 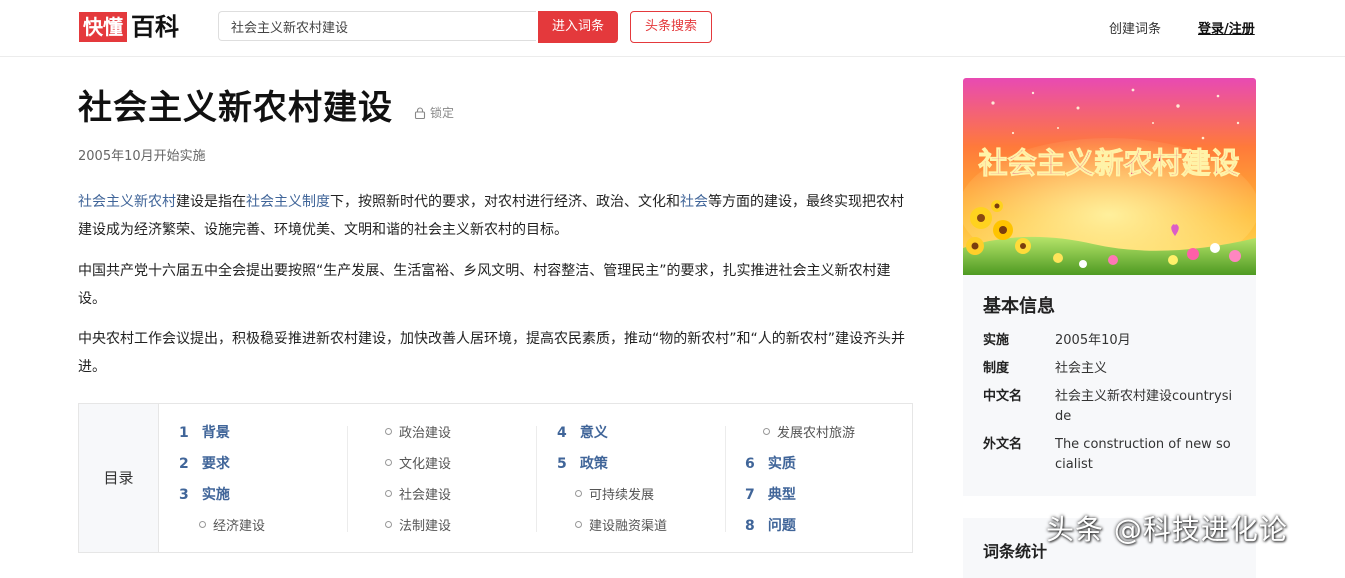 What do you see at coordinates (418, 464) in the screenshot?
I see `toc-subitem-cultural: 文化建设` at bounding box center [418, 464].